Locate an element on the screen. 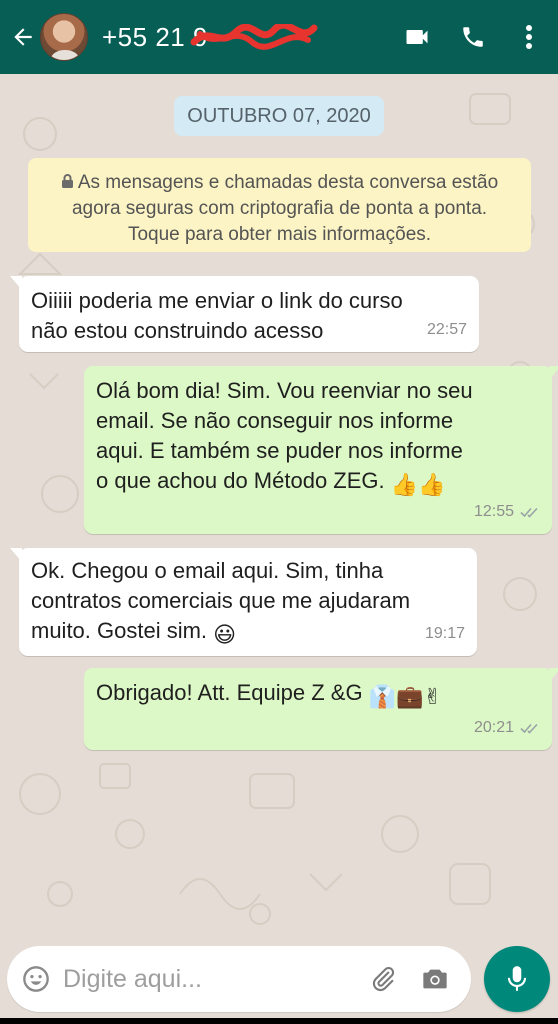 Image resolution: width=558 pixels, height=1024 pixels. tie-briefcase-victory-emoji: 👔💼✌ is located at coordinates (405, 696).